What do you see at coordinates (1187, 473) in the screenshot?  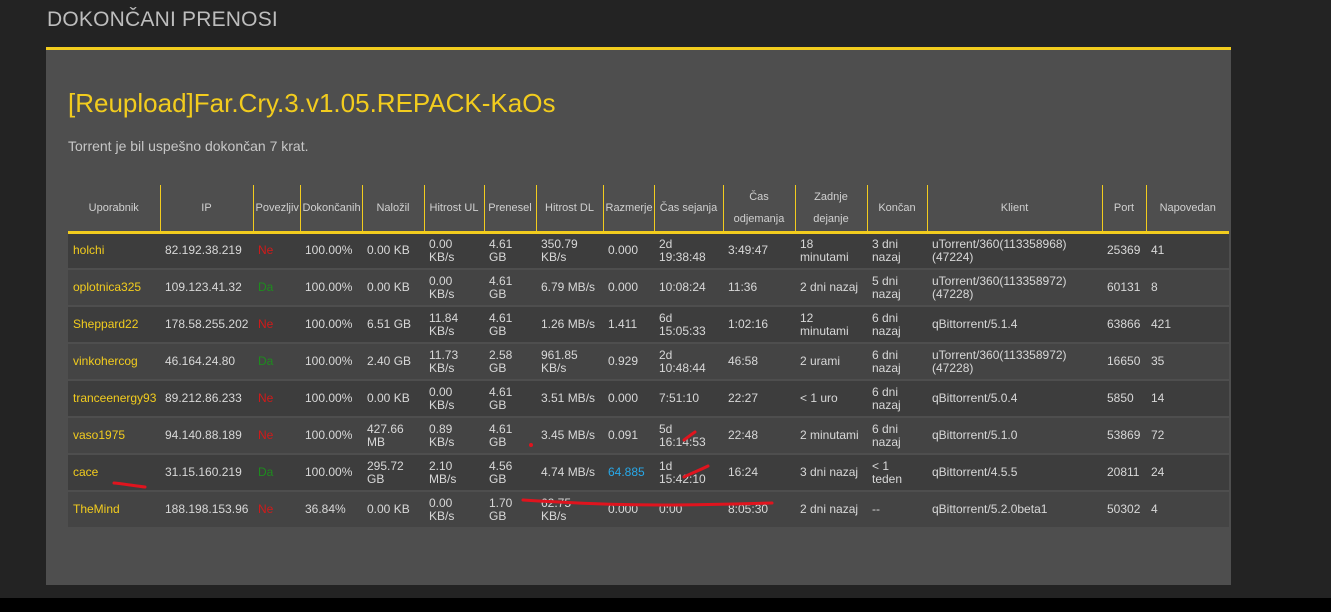 I see `cell-announced: 24` at bounding box center [1187, 473].